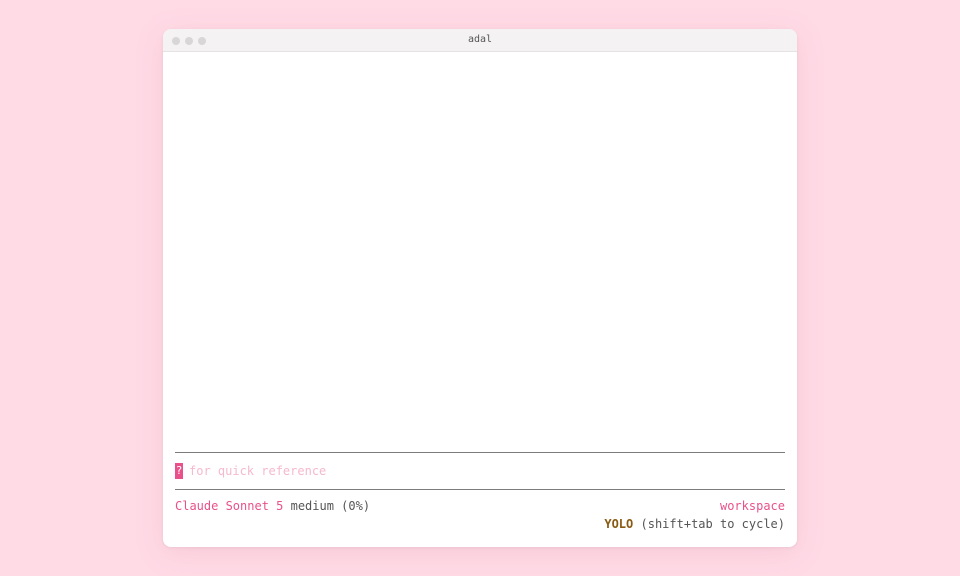 The width and height of the screenshot is (960, 576). I want to click on text-cursor: ?, so click(179, 471).